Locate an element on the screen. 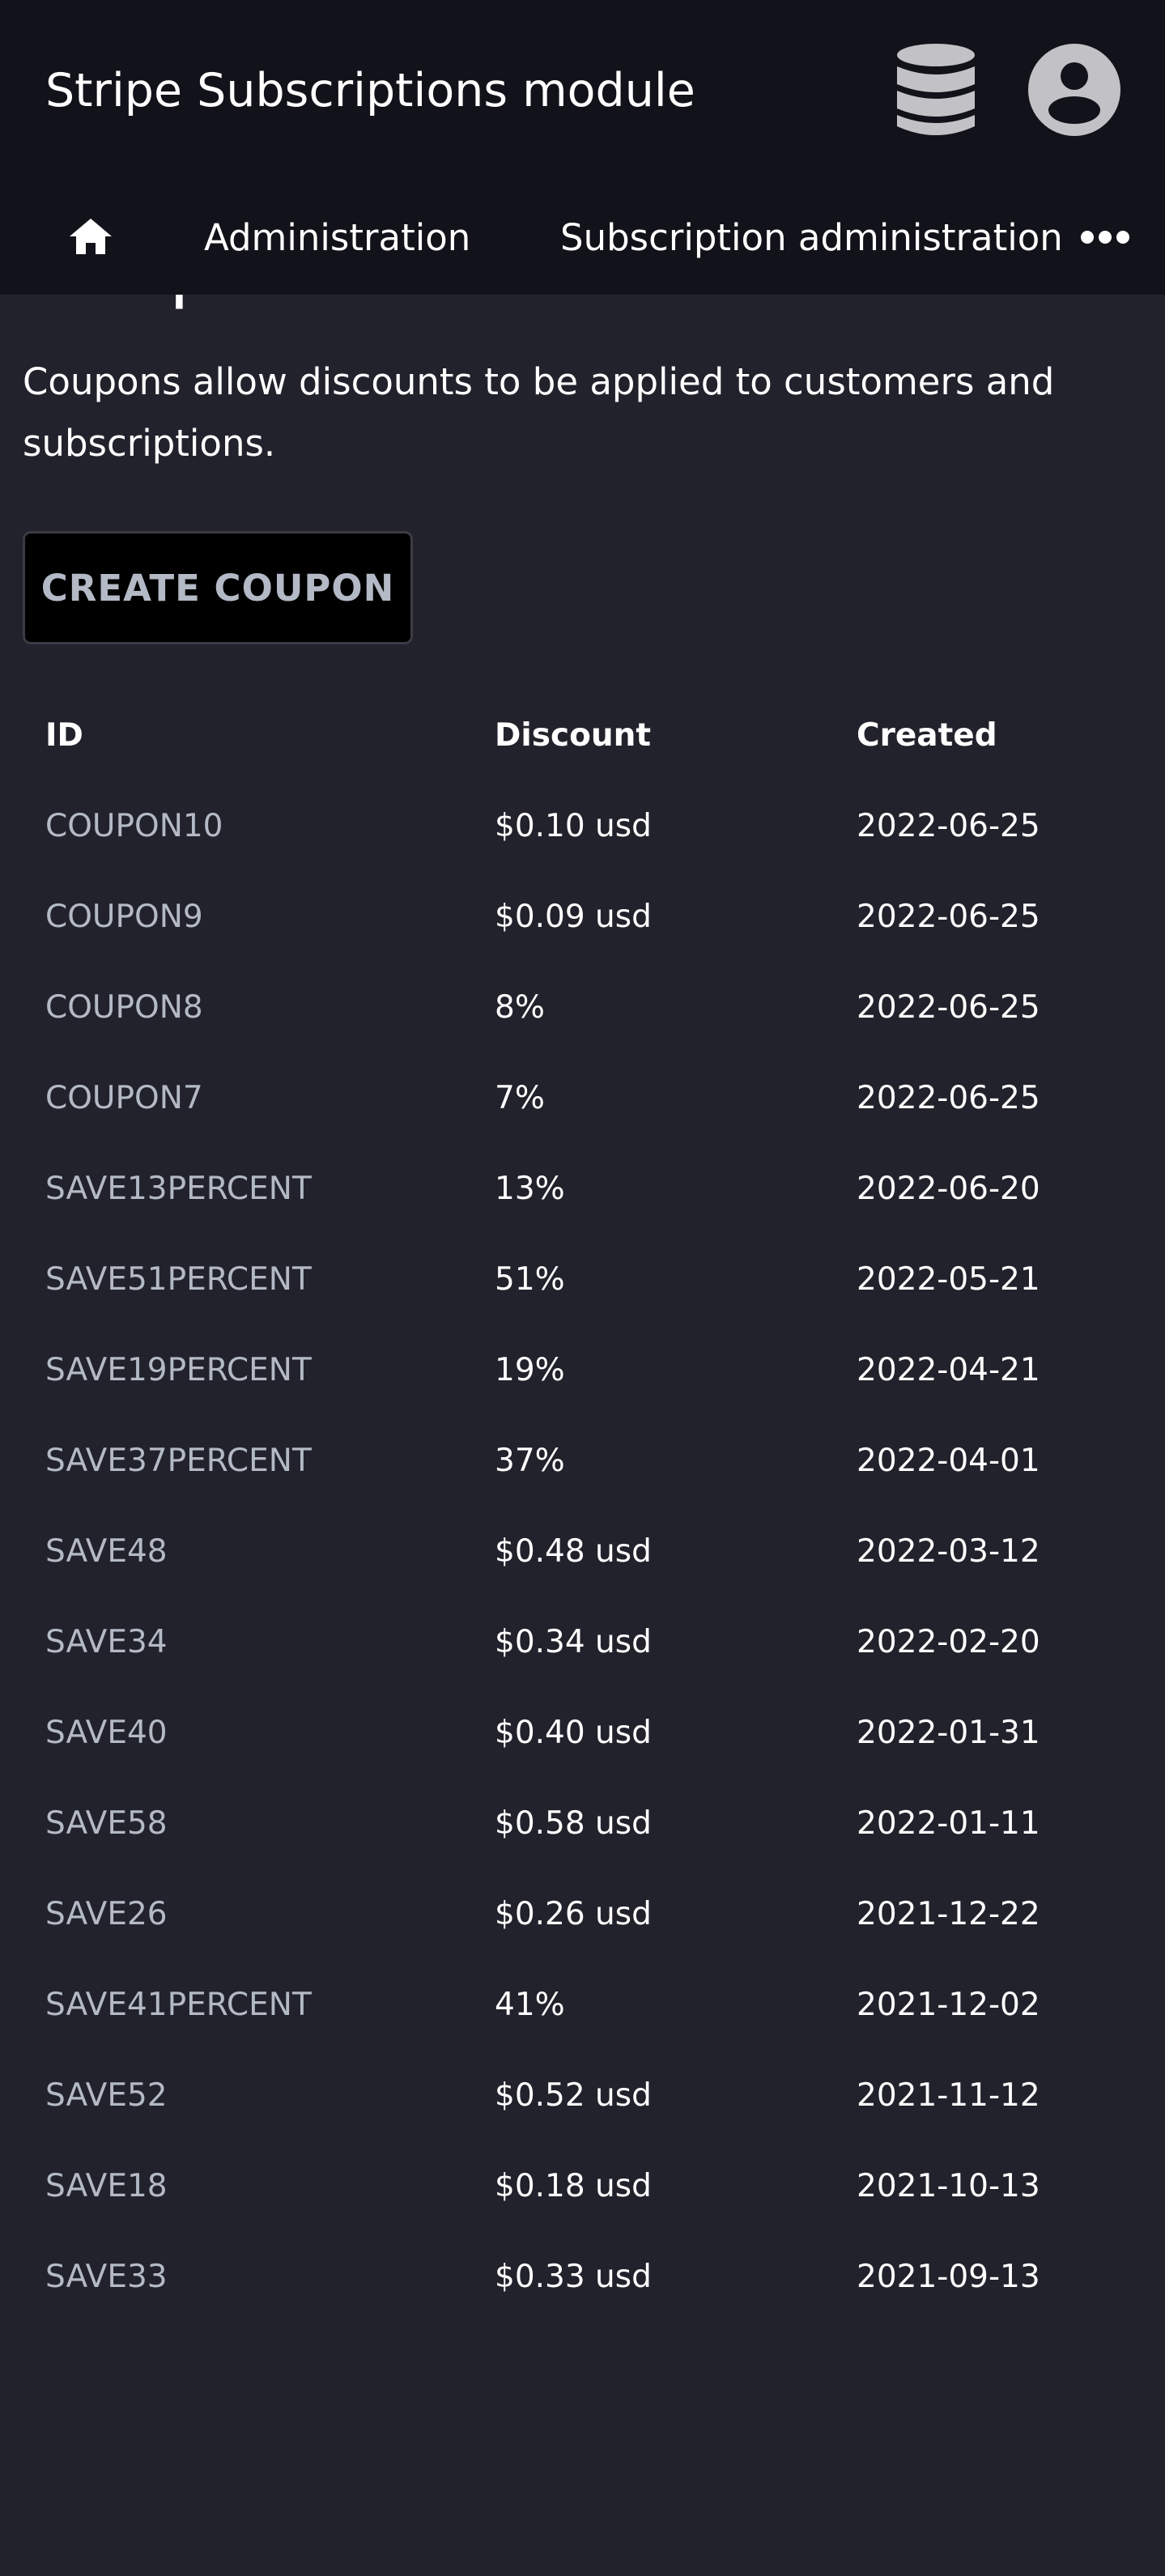 The width and height of the screenshot is (1165, 2576). table-row: SAVE19PERCENT 19% 2022-04-21 is located at coordinates (582, 1370).